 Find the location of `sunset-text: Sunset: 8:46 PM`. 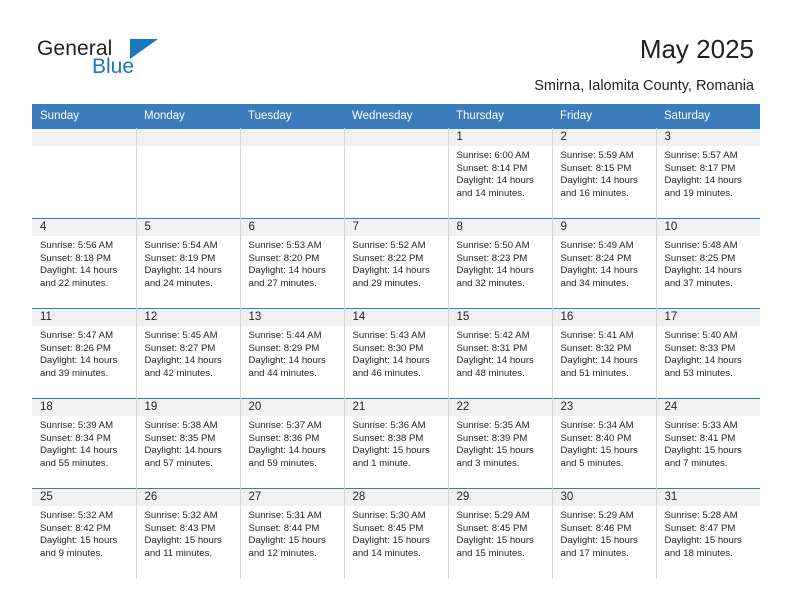

sunset-text: Sunset: 8:46 PM is located at coordinates (596, 528).